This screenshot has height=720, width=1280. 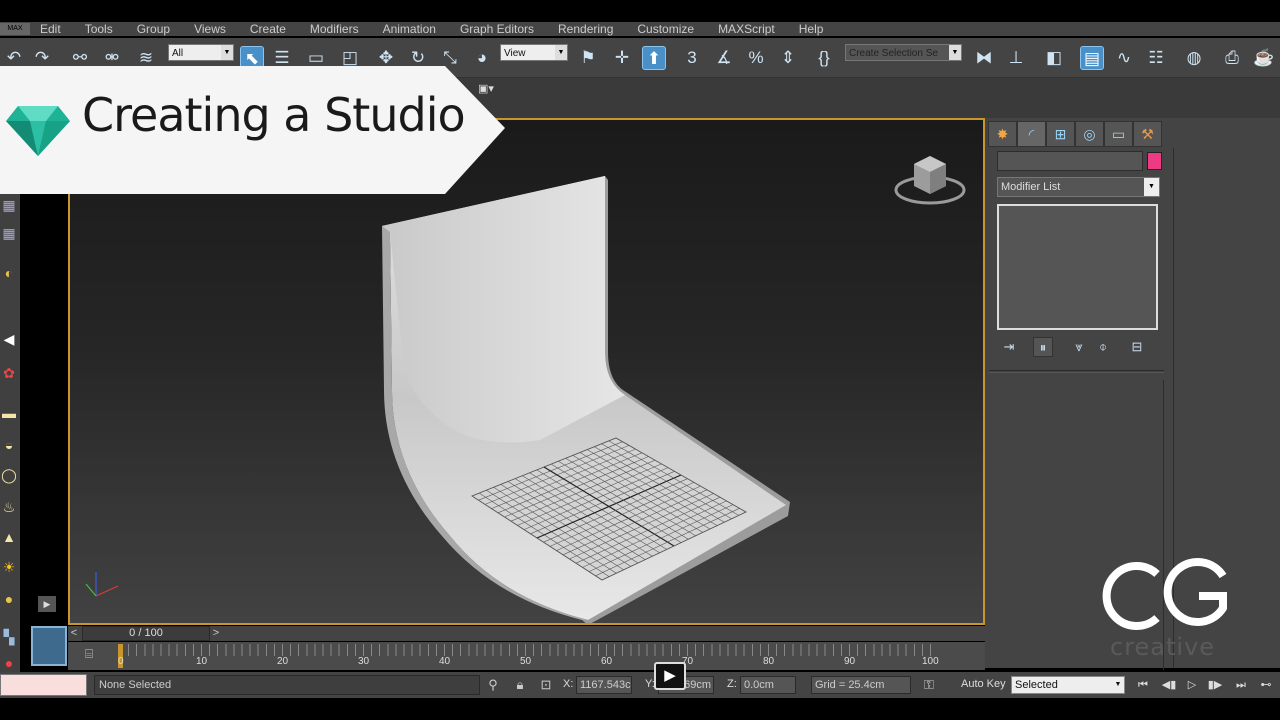 I want to click on checker-icon: ▚, so click(x=9, y=637).